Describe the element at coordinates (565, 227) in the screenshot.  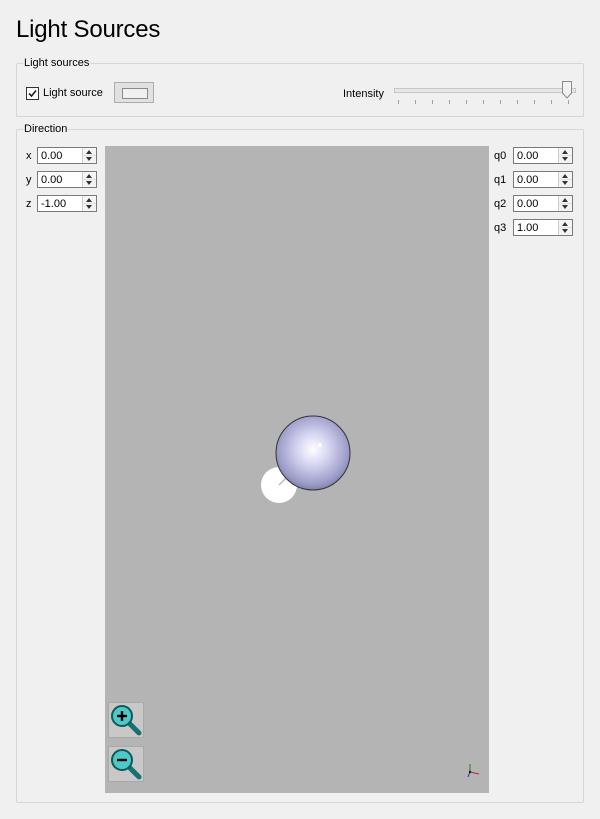
I see `q3-spin-arrows` at that location.